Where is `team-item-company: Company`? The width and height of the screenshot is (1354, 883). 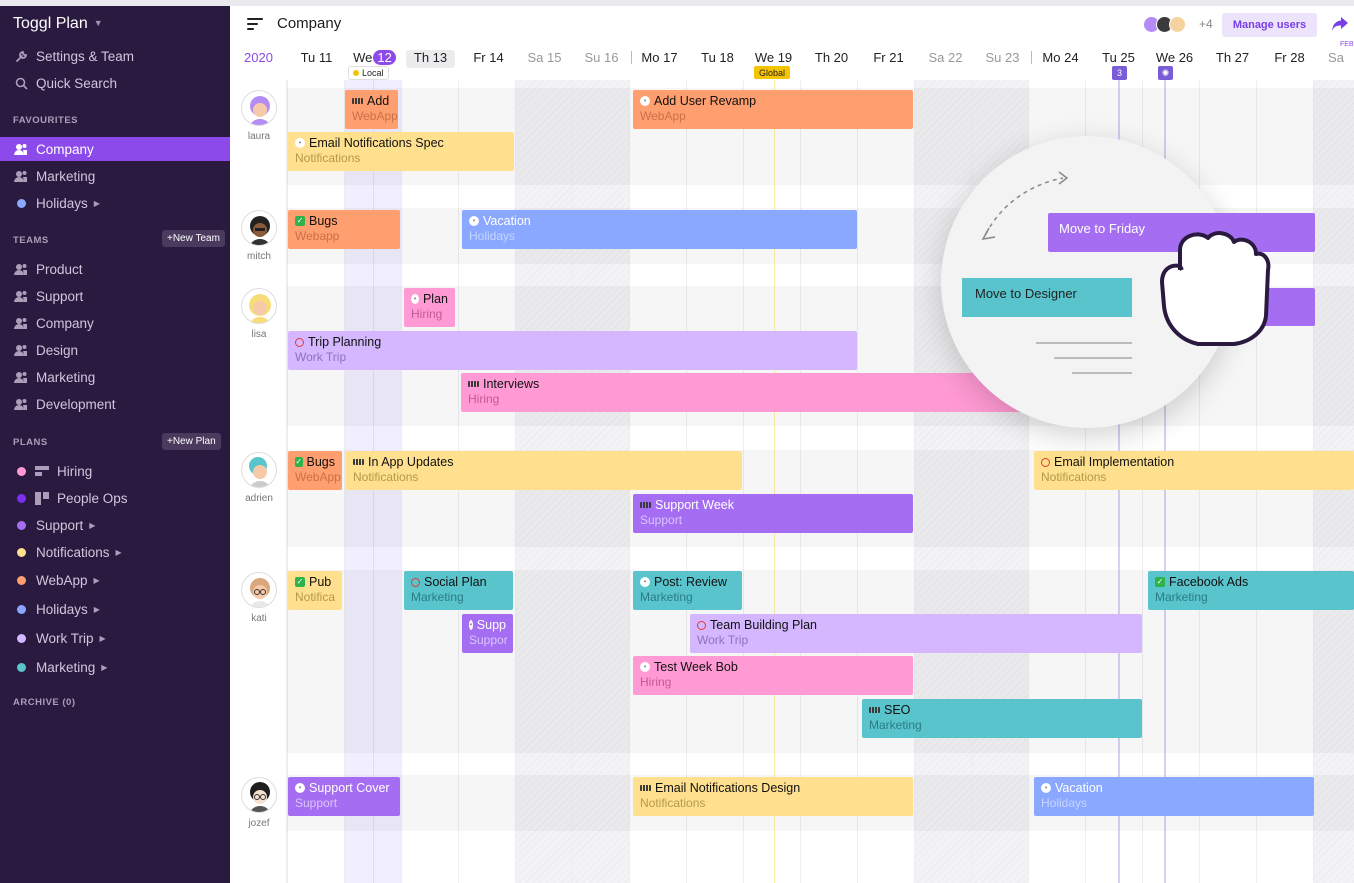 team-item-company: Company is located at coordinates (115, 323).